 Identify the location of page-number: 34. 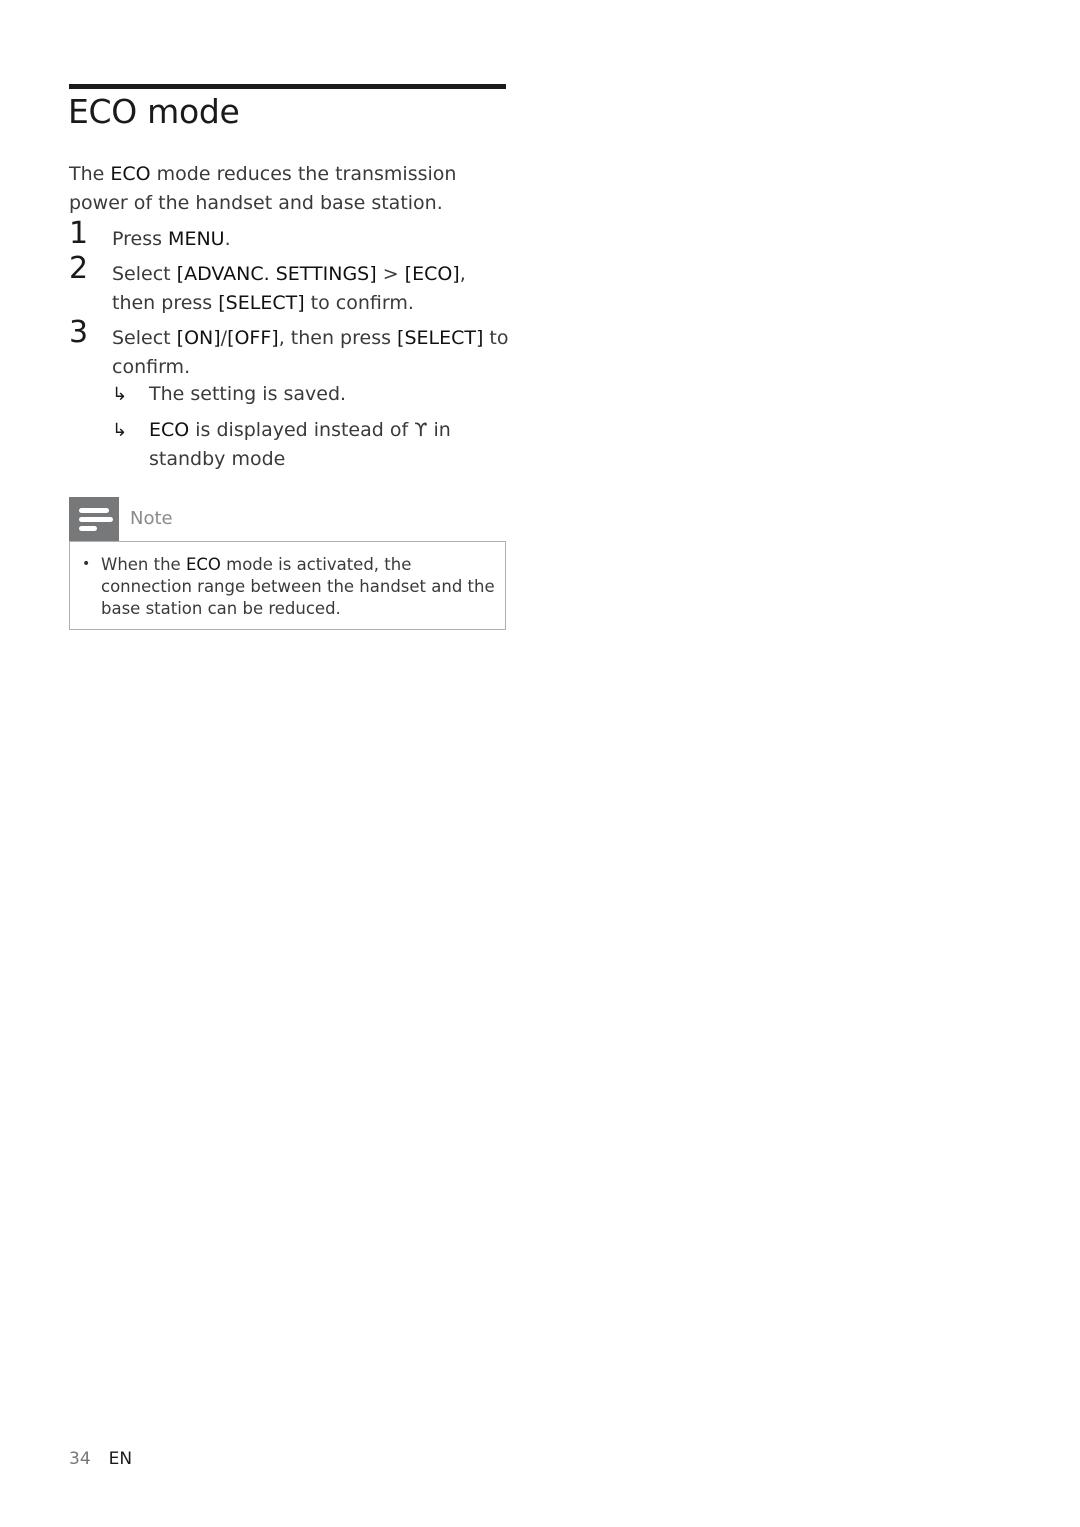
(80, 1459).